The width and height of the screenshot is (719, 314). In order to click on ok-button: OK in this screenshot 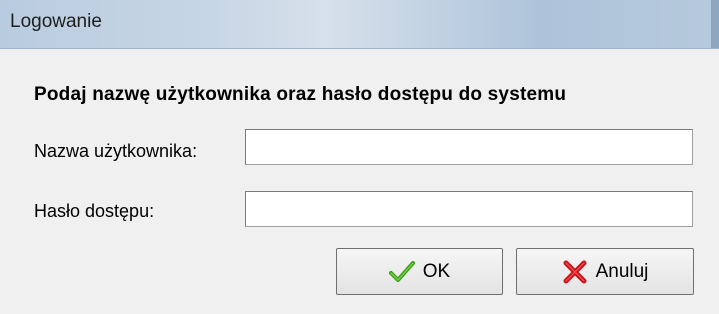, I will do `click(419, 271)`.